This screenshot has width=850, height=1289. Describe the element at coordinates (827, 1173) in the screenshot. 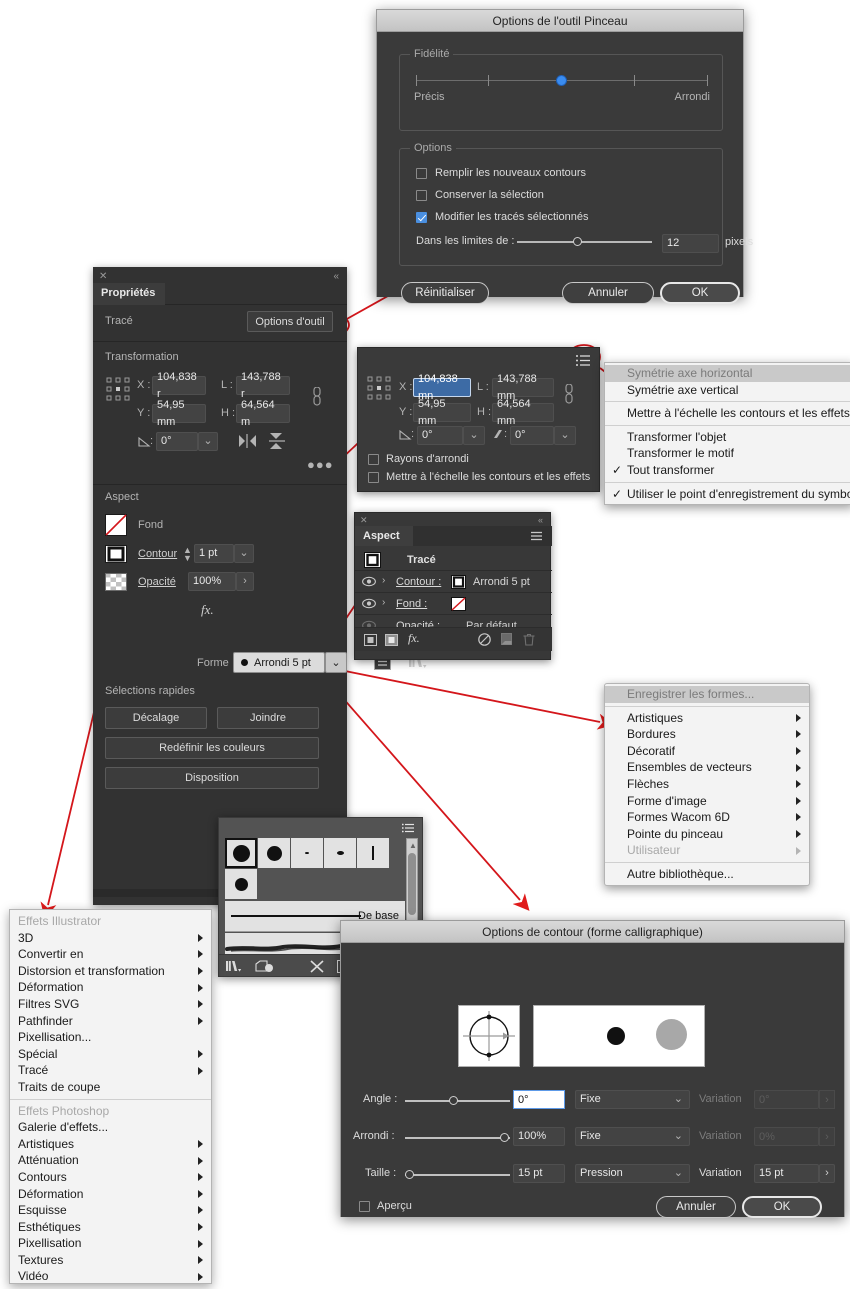

I see `size-variation-expand: ›` at that location.